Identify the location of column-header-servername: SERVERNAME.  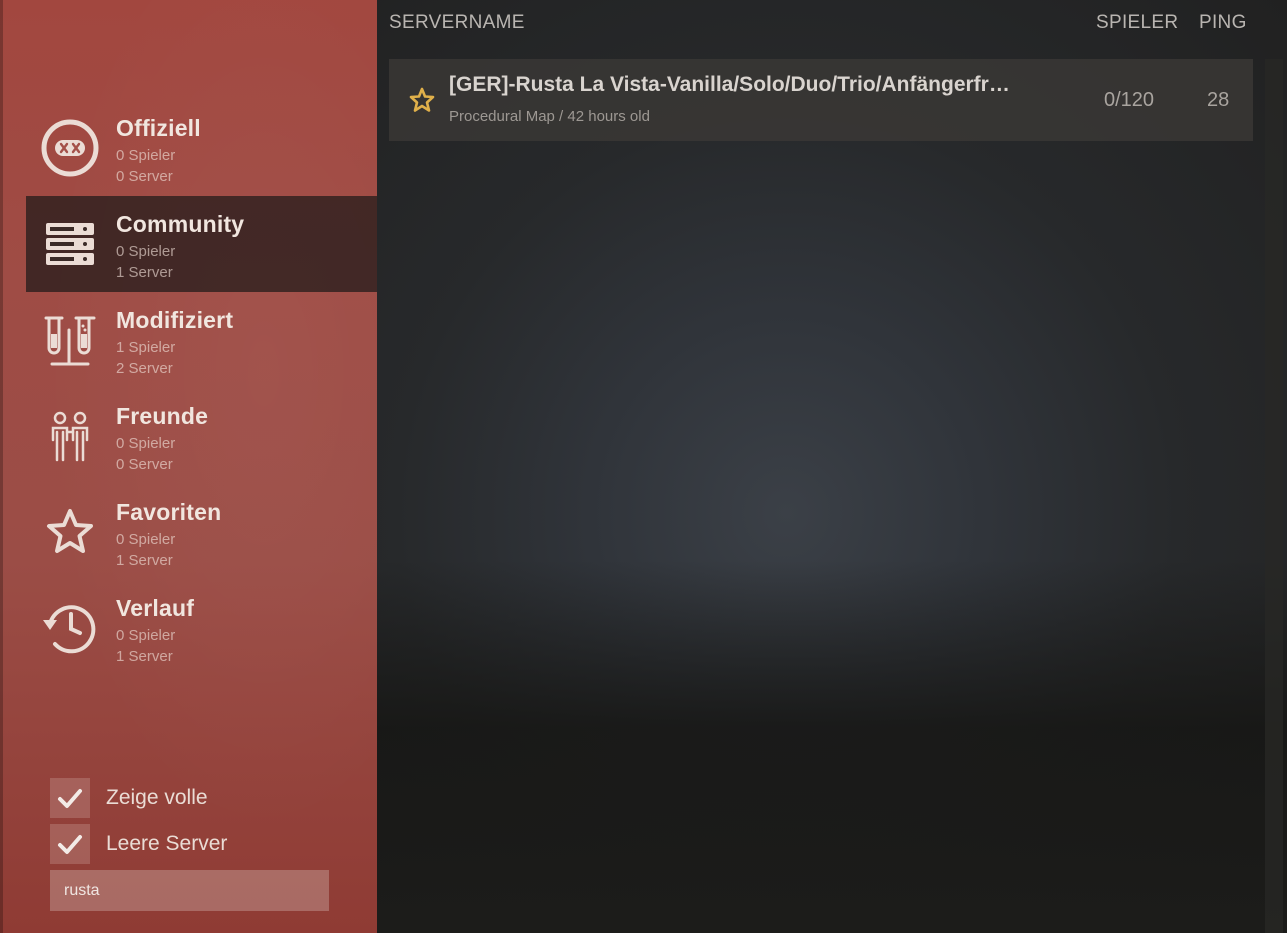
(457, 23).